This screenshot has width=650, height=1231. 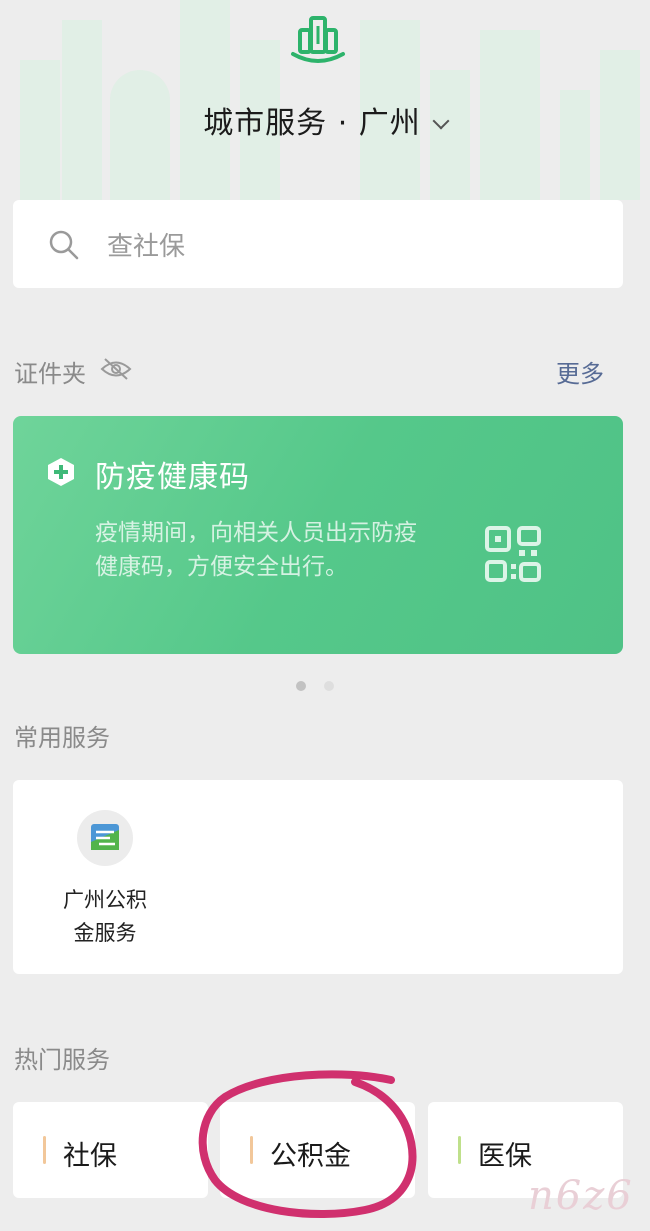 What do you see at coordinates (172, 477) in the screenshot?
I see `health-card-title: 防疫健康码` at bounding box center [172, 477].